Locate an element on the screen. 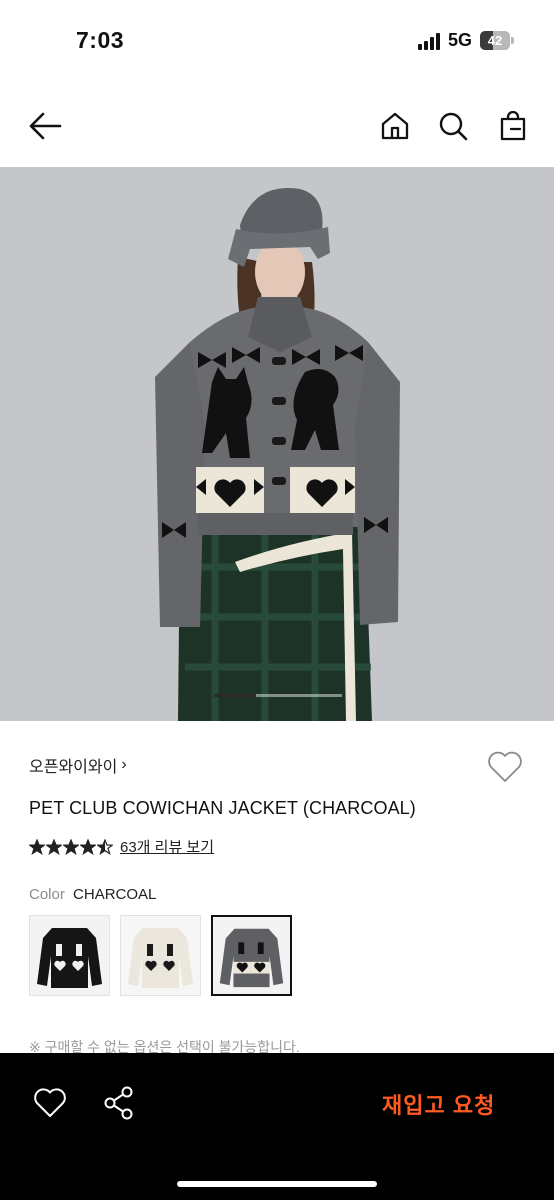 This screenshot has height=1200, width=554. swatch-image-ivory is located at coordinates (160, 955).